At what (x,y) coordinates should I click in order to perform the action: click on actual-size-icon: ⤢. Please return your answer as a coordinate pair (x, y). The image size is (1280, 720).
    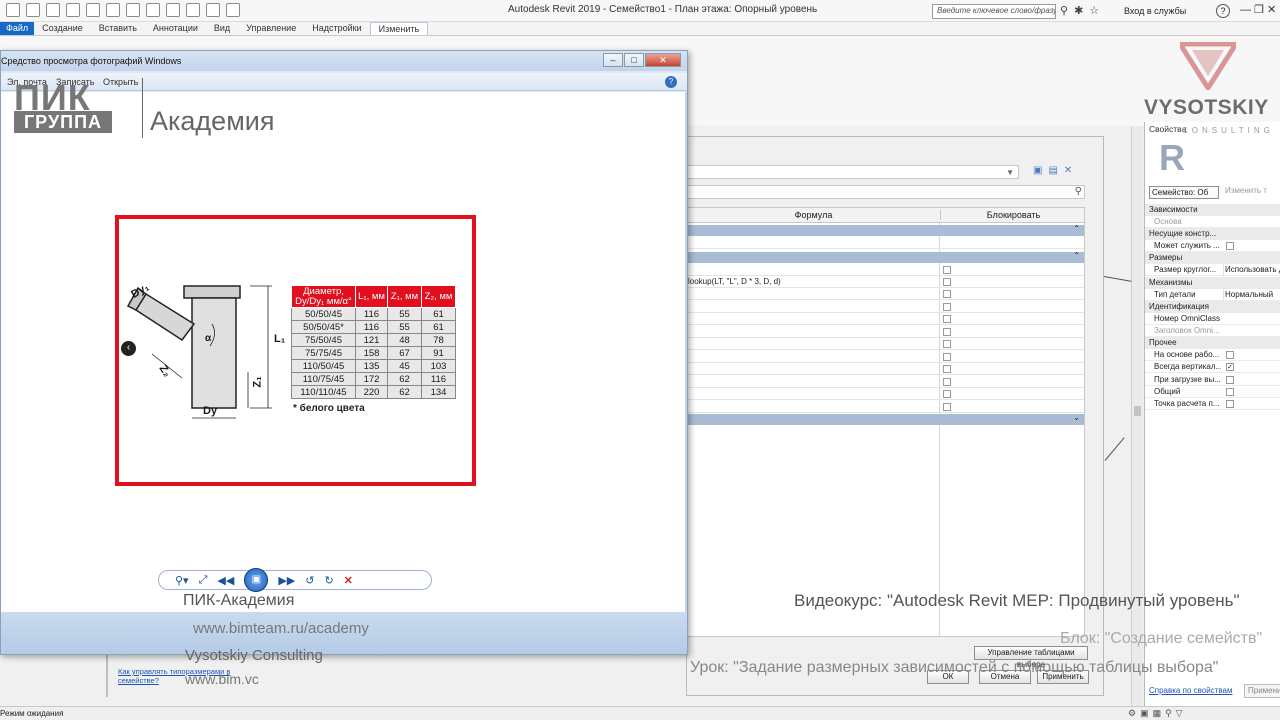
    Looking at the image, I should click on (203, 580).